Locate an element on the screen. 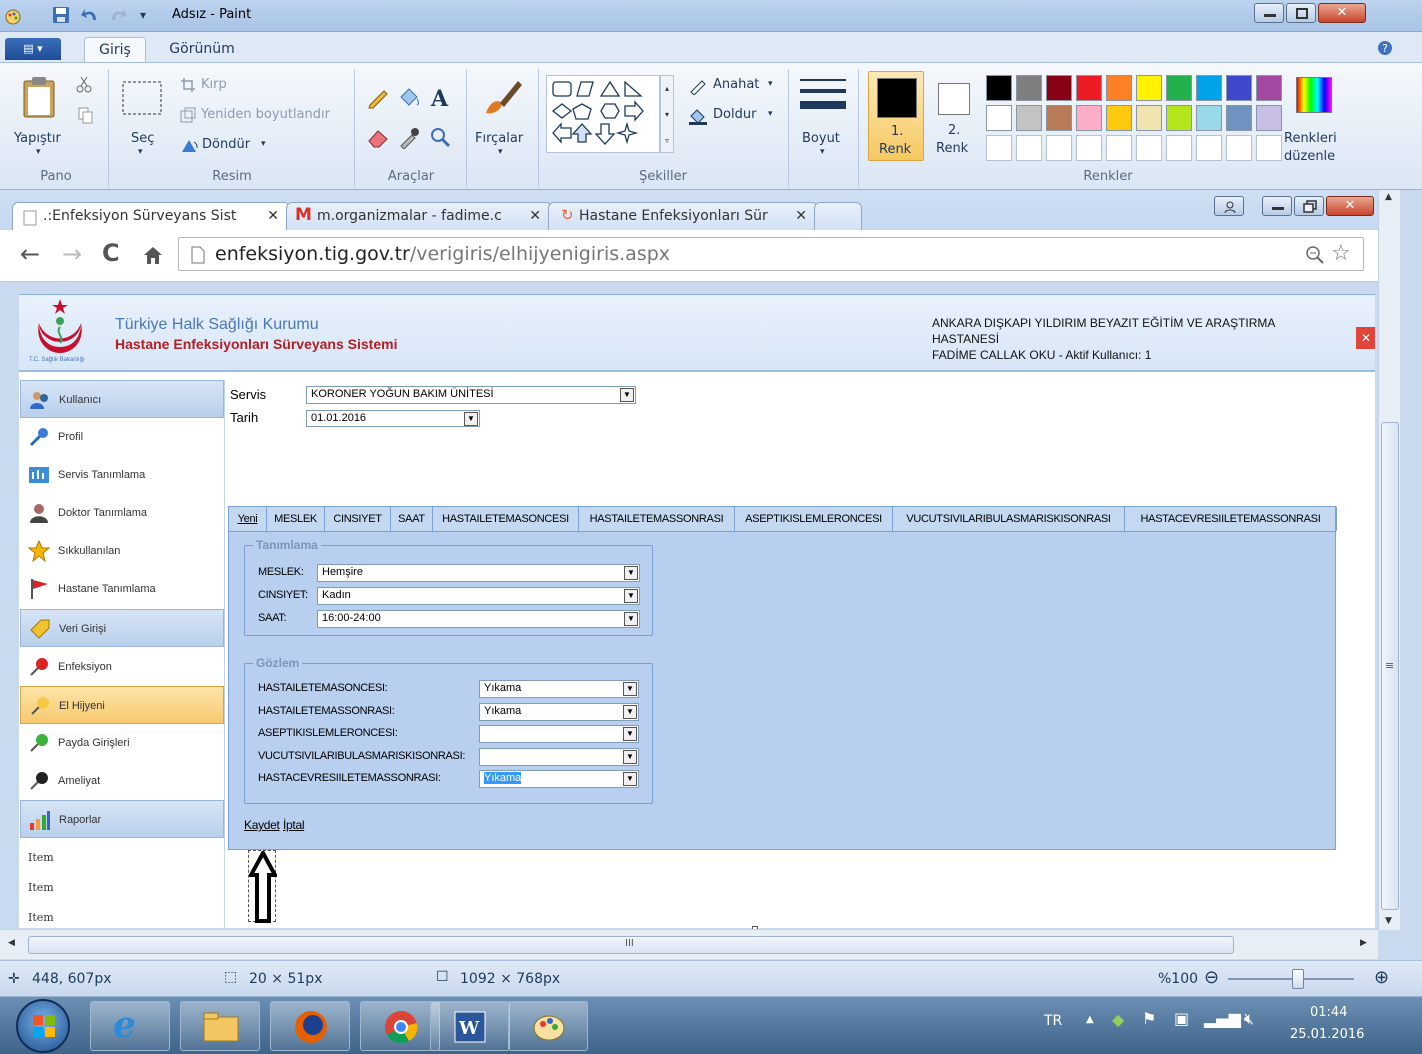 The height and width of the screenshot is (1054, 1422). gozlem-field-select: ▼ is located at coordinates (559, 756).